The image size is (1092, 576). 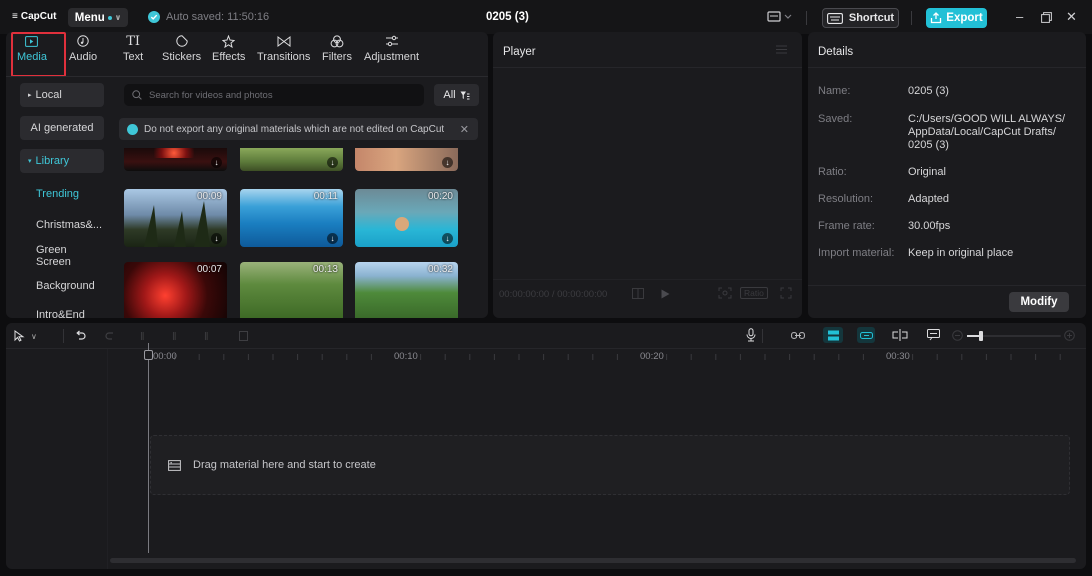 What do you see at coordinates (860, 18) in the screenshot?
I see `shortcut-button: Shortcut` at bounding box center [860, 18].